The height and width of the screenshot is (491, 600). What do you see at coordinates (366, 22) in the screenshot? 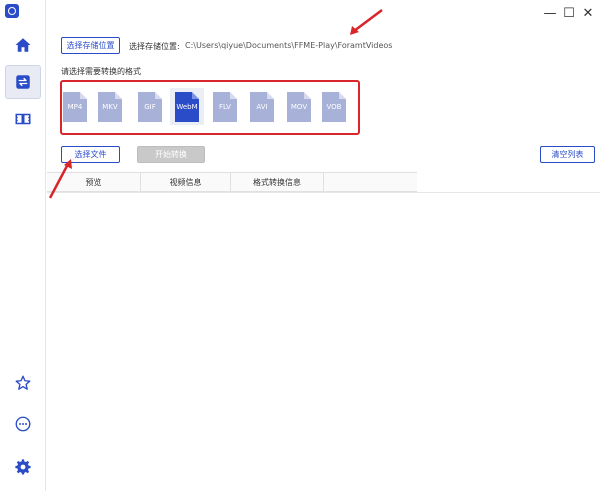
I see `arrow-to-path` at bounding box center [366, 22].